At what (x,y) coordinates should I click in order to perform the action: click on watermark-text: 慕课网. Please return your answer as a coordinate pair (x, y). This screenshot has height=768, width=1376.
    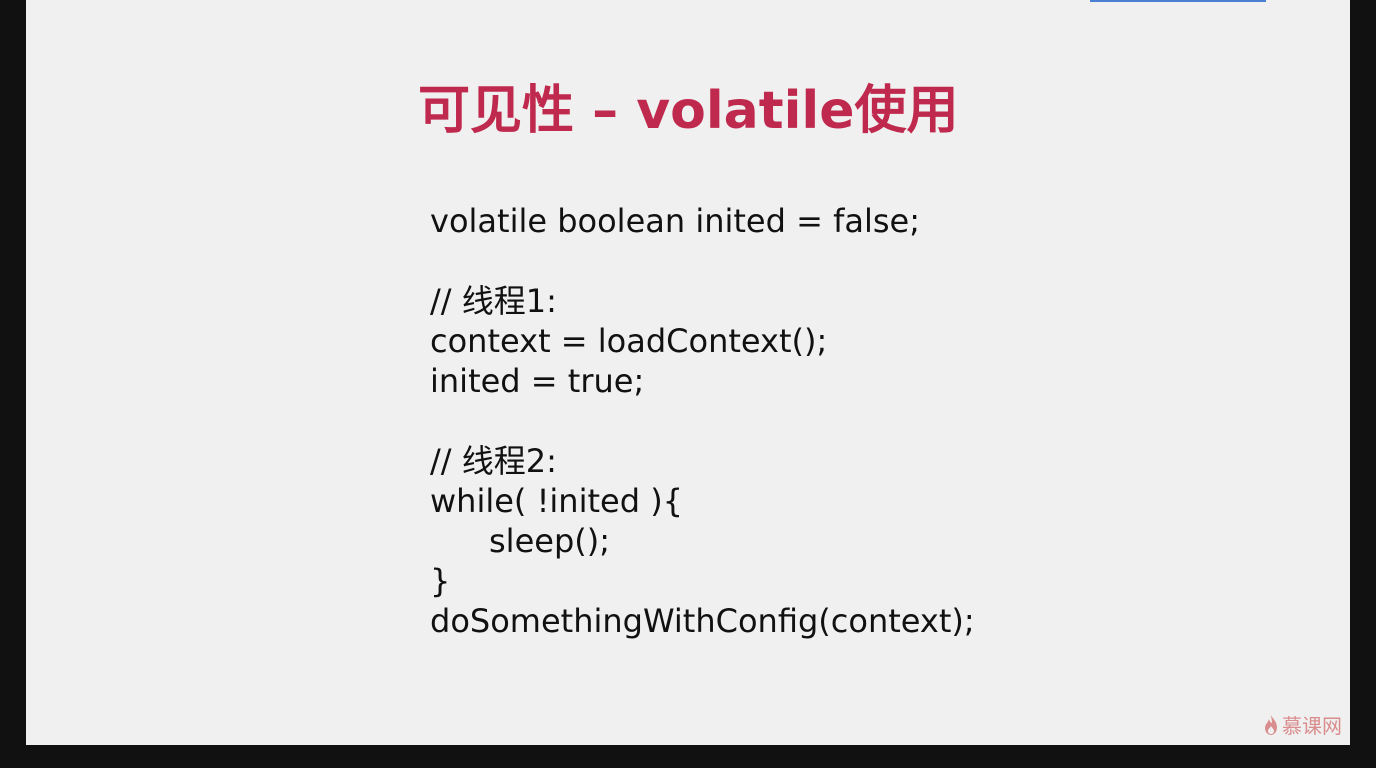
    Looking at the image, I should click on (1312, 726).